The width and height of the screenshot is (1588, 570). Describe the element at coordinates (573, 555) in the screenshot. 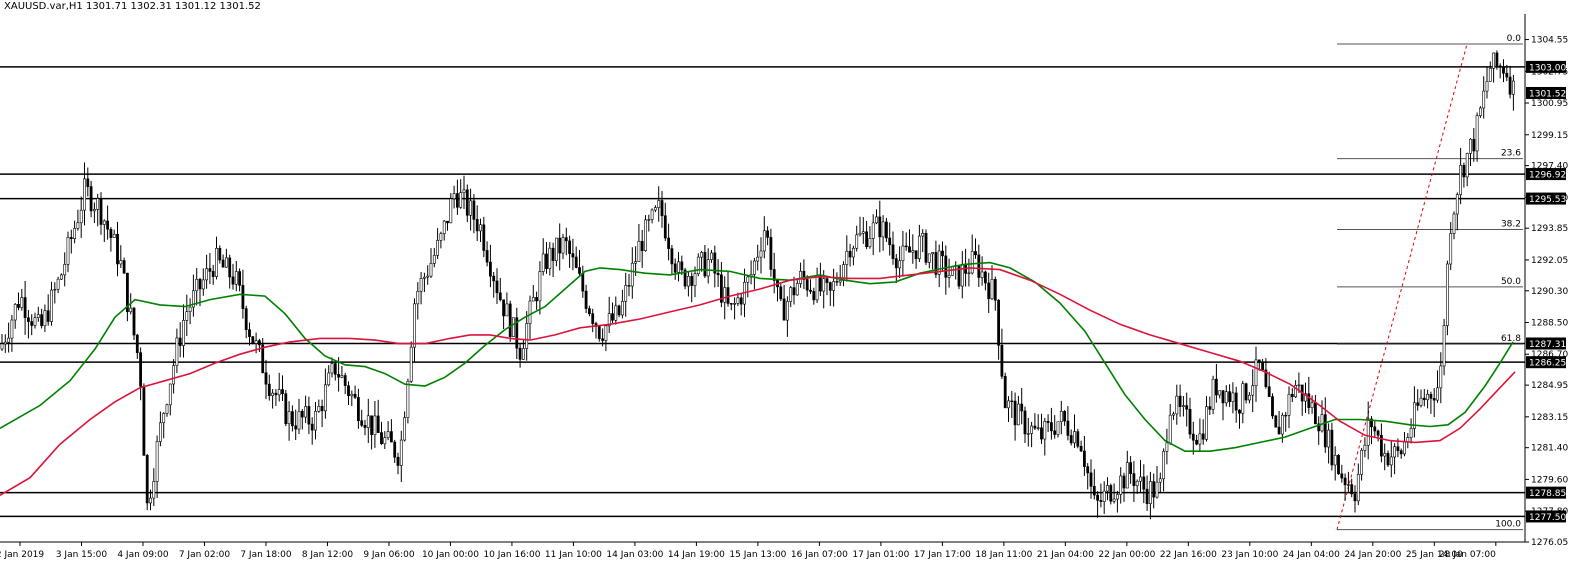

I see `time-tick-label: 11 Jan 10:00` at that location.